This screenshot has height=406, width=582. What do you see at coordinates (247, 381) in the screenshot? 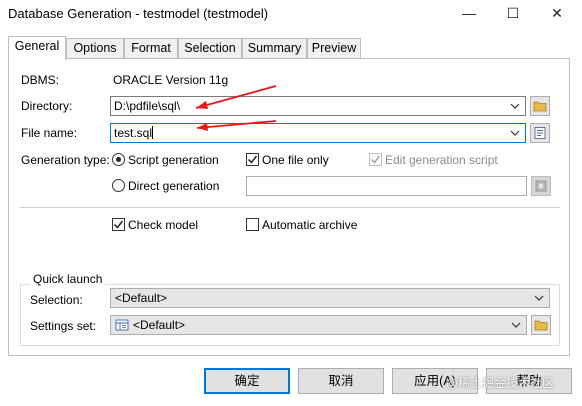
I see `ok-button: 确定` at bounding box center [247, 381].